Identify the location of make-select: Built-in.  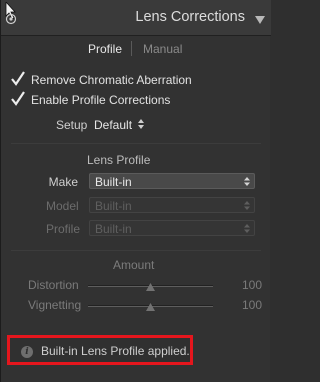
(172, 181).